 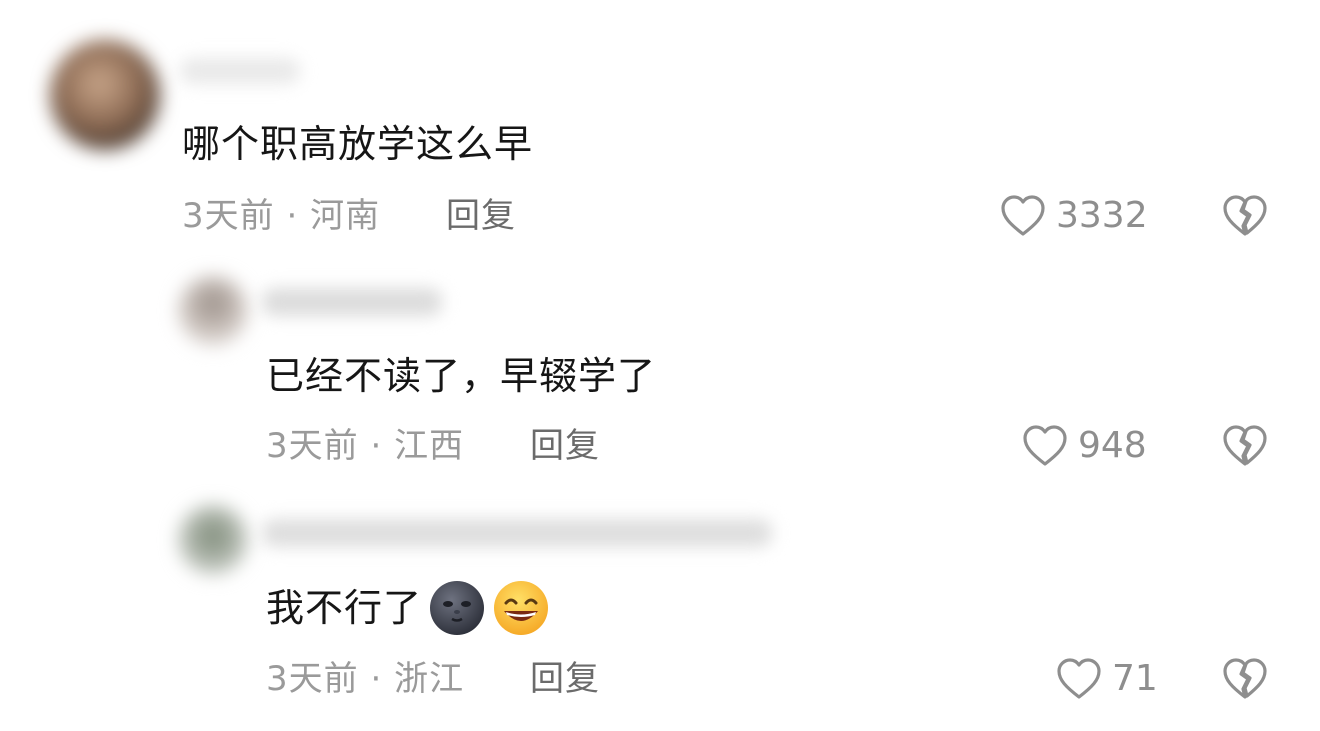 I want to click on comment-text: 哪个职高放学这么早, so click(x=357, y=144).